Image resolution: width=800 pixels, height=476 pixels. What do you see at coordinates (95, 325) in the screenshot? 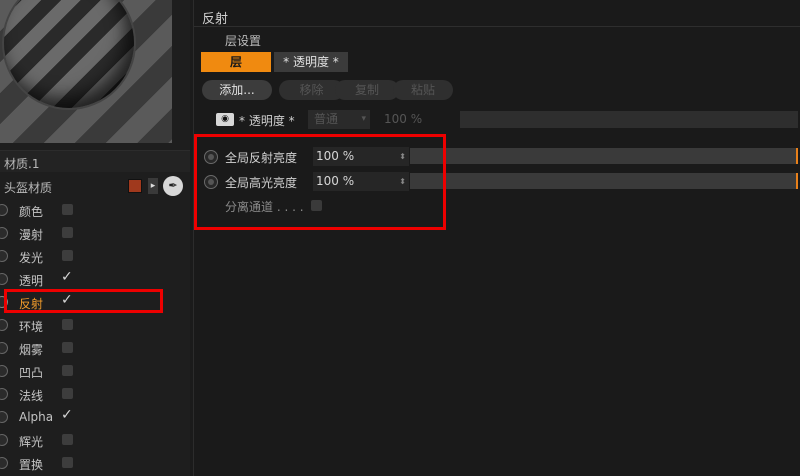
I see `channel-item: 环境` at bounding box center [95, 325].